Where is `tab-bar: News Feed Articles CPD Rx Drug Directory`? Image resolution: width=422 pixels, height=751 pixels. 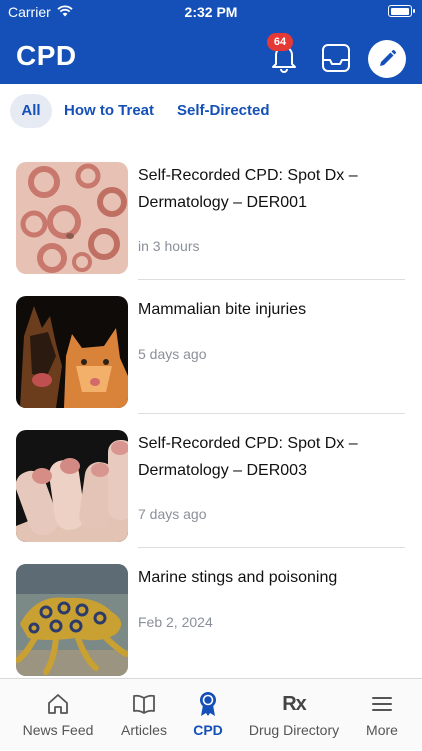
tab-bar: News Feed Articles CPD Rx Drug Directory is located at coordinates (211, 714).